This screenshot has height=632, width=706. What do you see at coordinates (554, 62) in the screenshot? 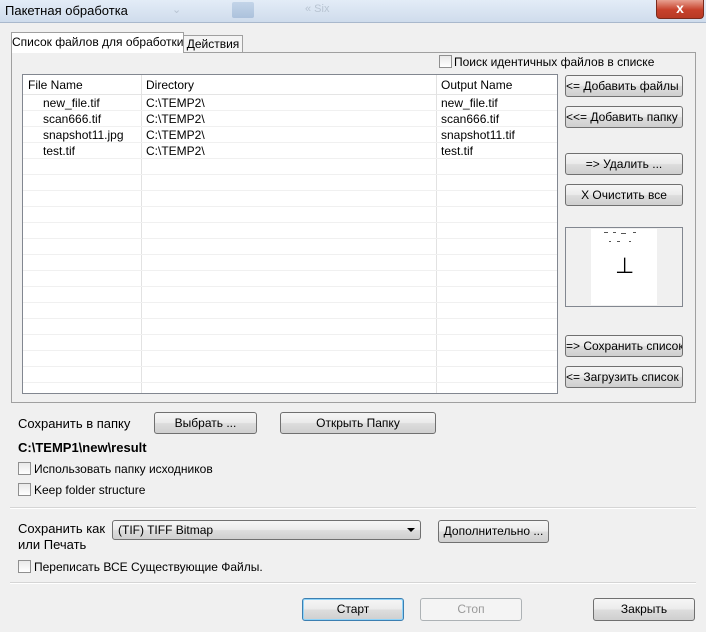
I see `identical-search-label: Поиск идентичных файлов в списке` at bounding box center [554, 62].